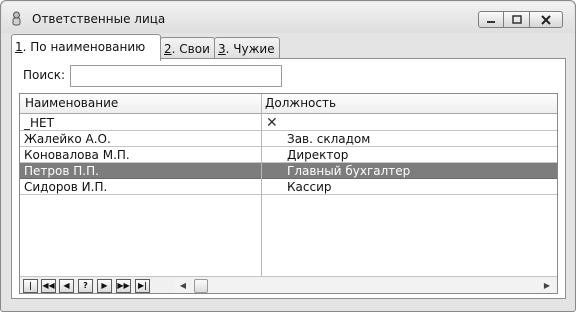  What do you see at coordinates (288, 17) in the screenshot?
I see `title-bar: Ответственные лица` at bounding box center [288, 17].